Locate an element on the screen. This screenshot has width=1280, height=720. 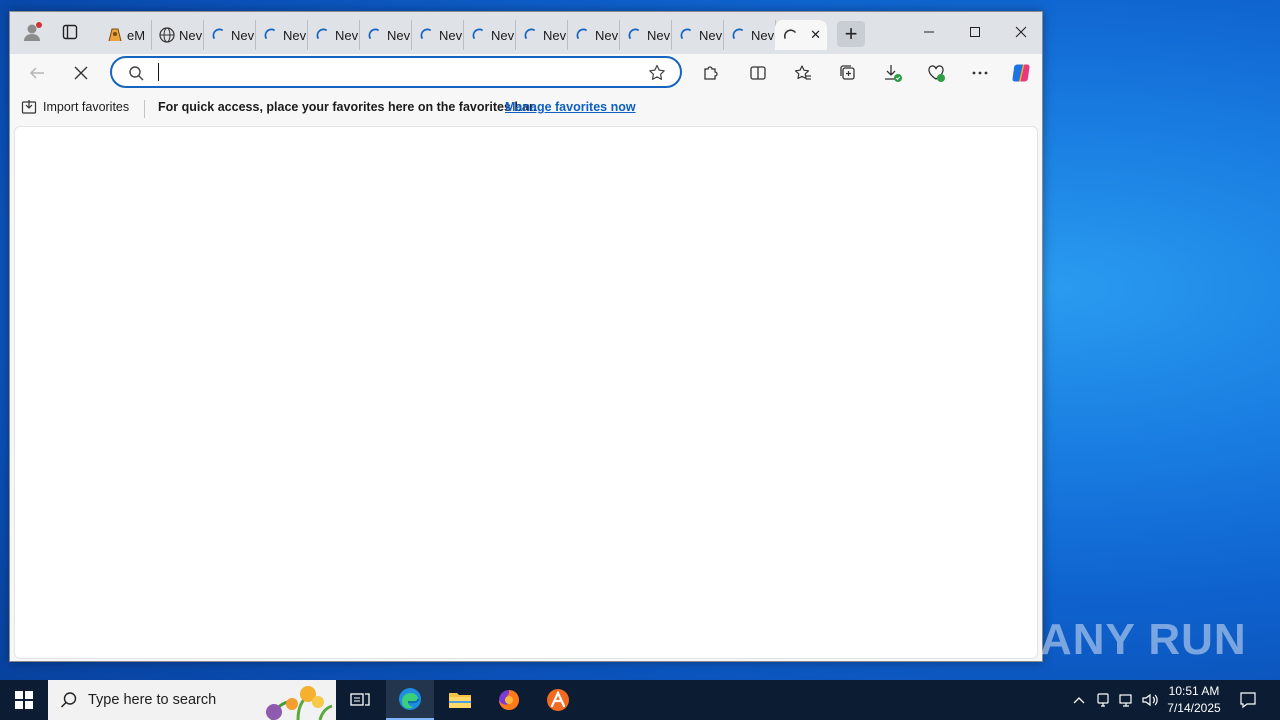
tab-8: Nev is located at coordinates (490, 35).